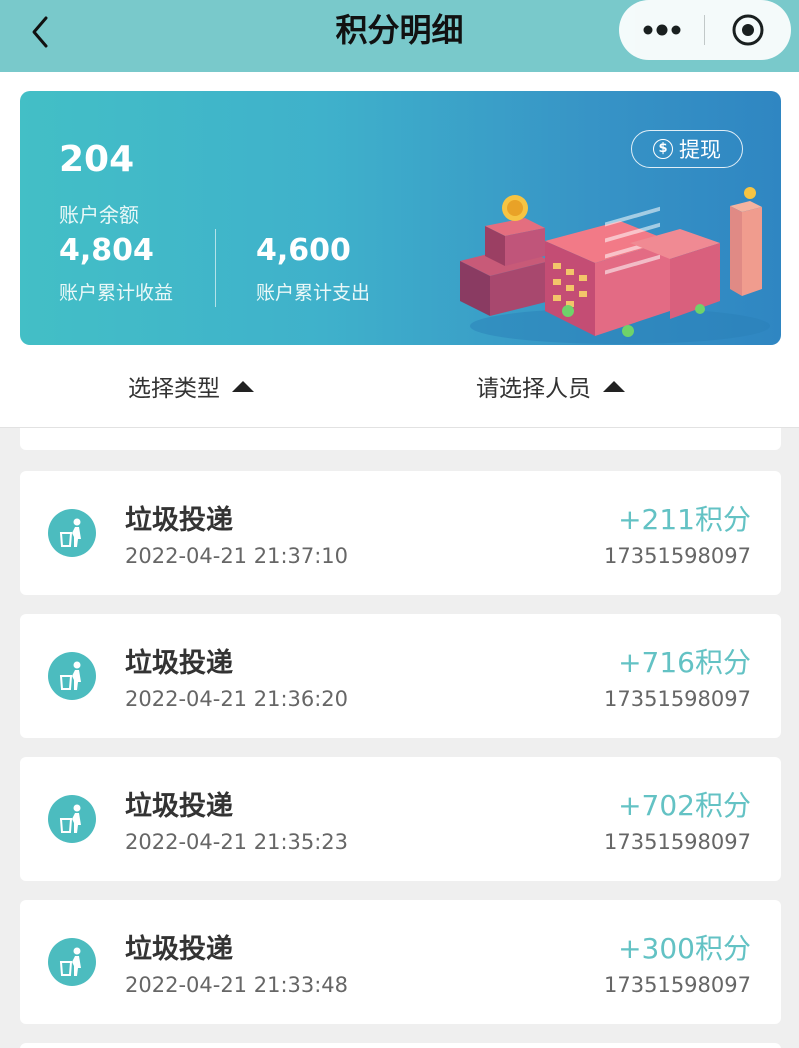  I want to click on stat-divider, so click(215, 268).